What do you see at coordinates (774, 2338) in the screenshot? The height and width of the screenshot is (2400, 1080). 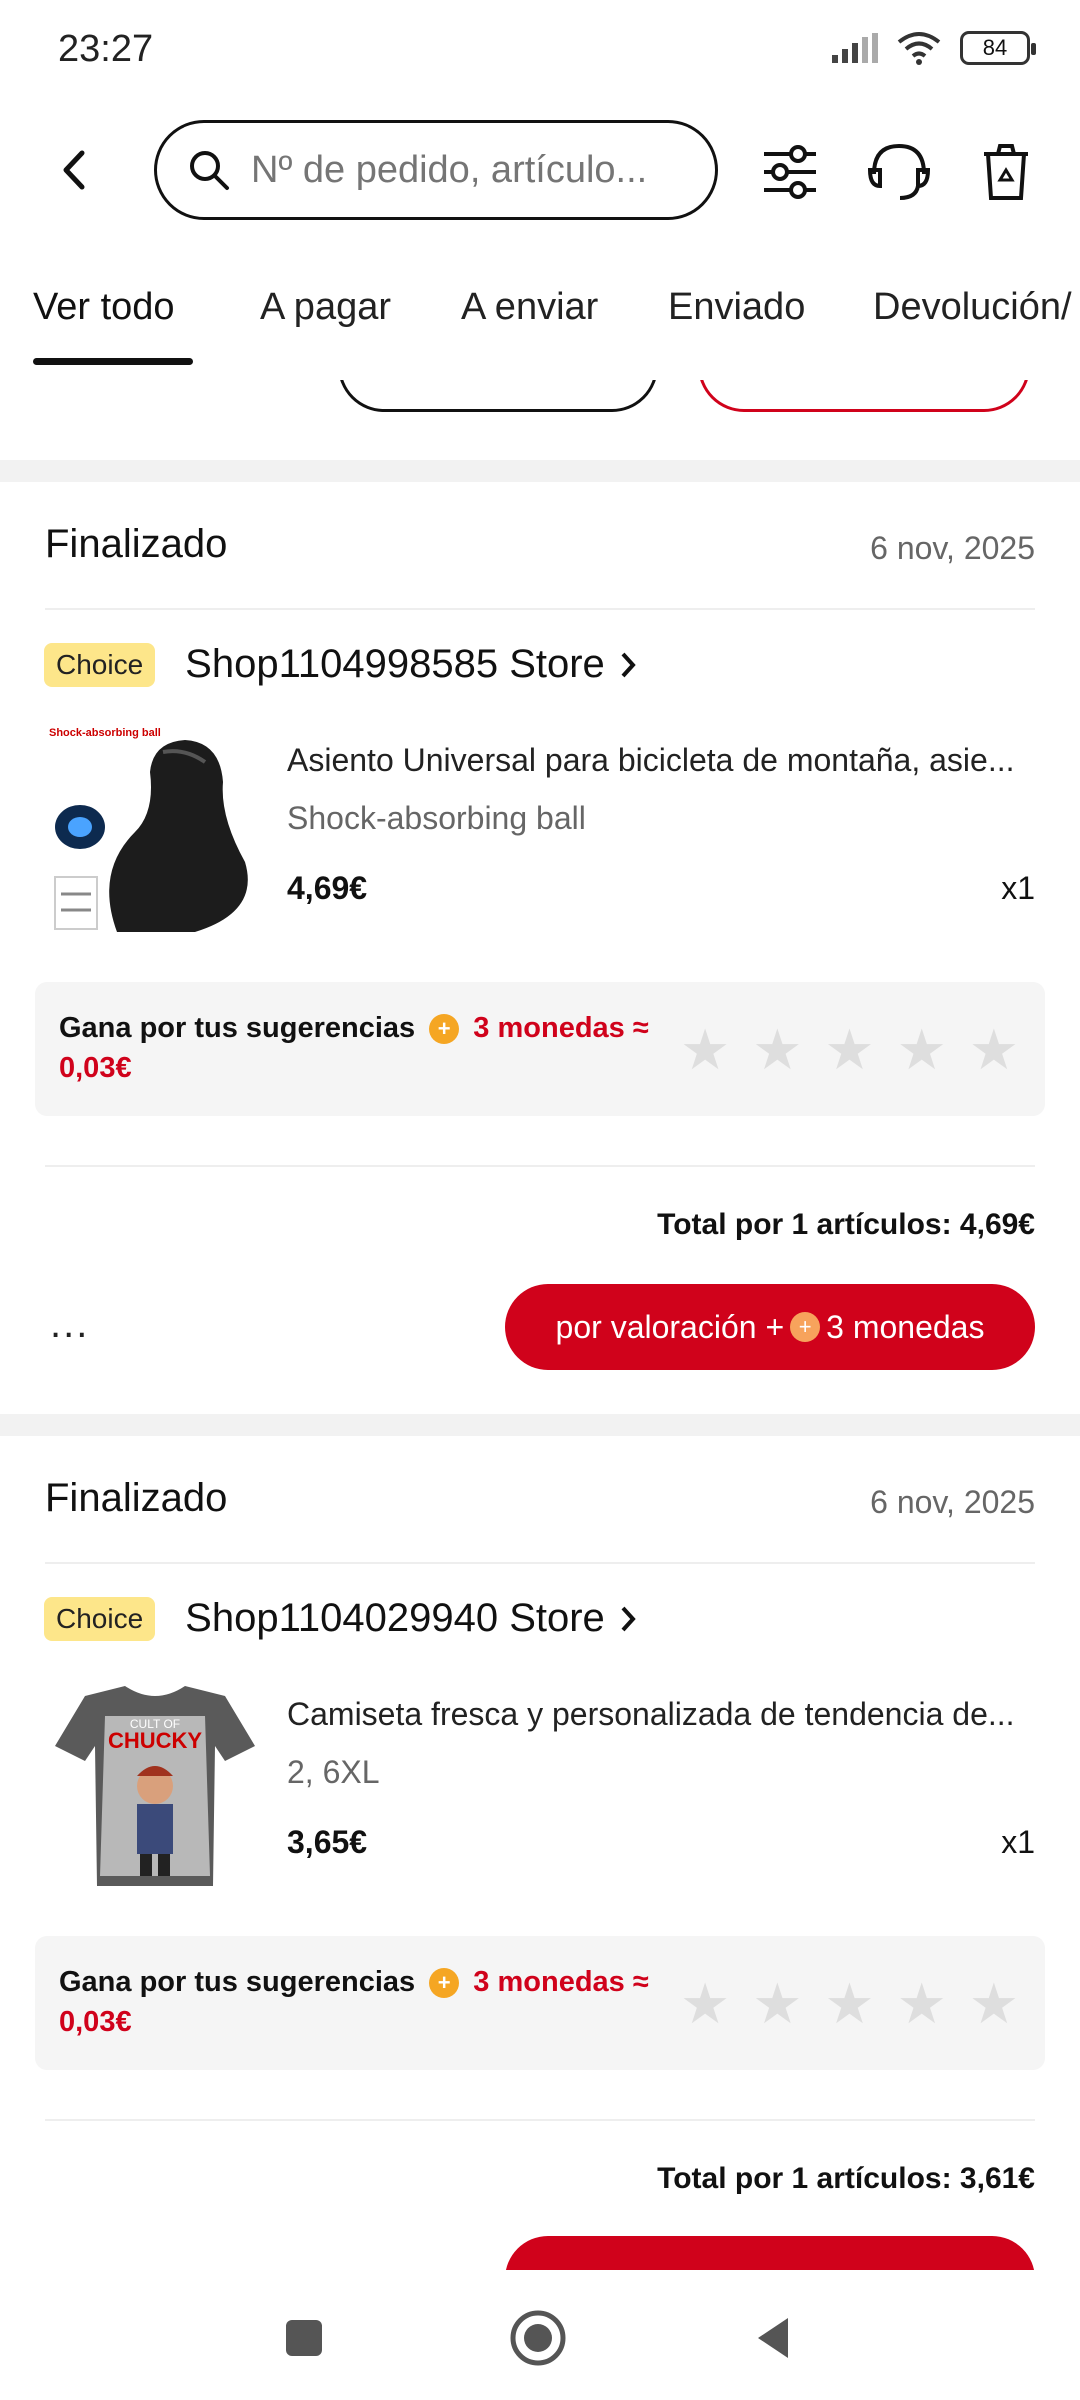 I see `nav-back-icon` at bounding box center [774, 2338].